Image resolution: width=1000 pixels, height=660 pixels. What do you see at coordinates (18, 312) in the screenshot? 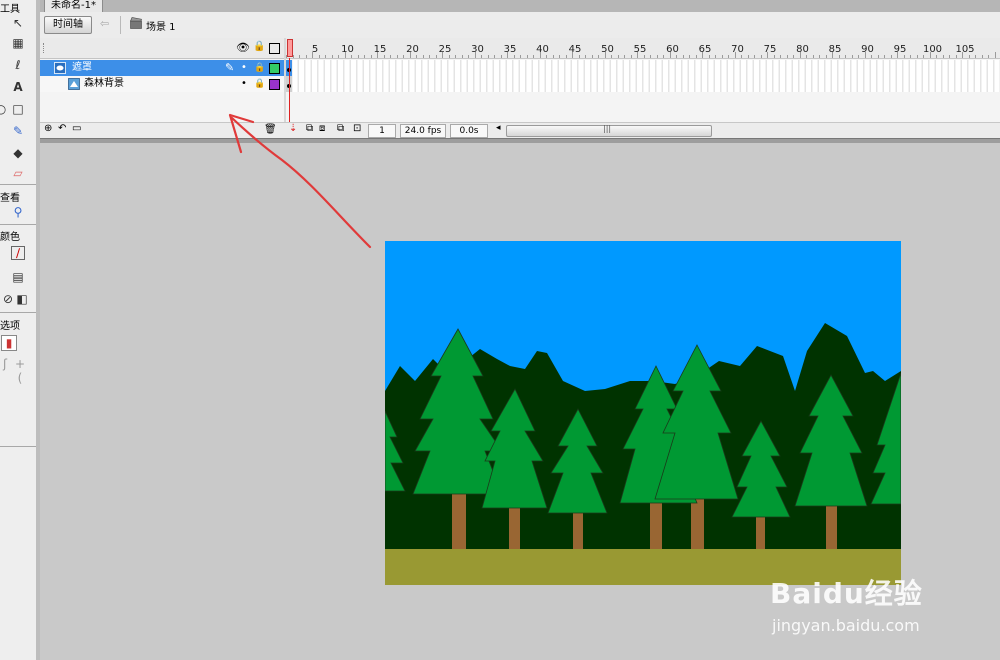
I see `colors-divider` at bounding box center [18, 312].